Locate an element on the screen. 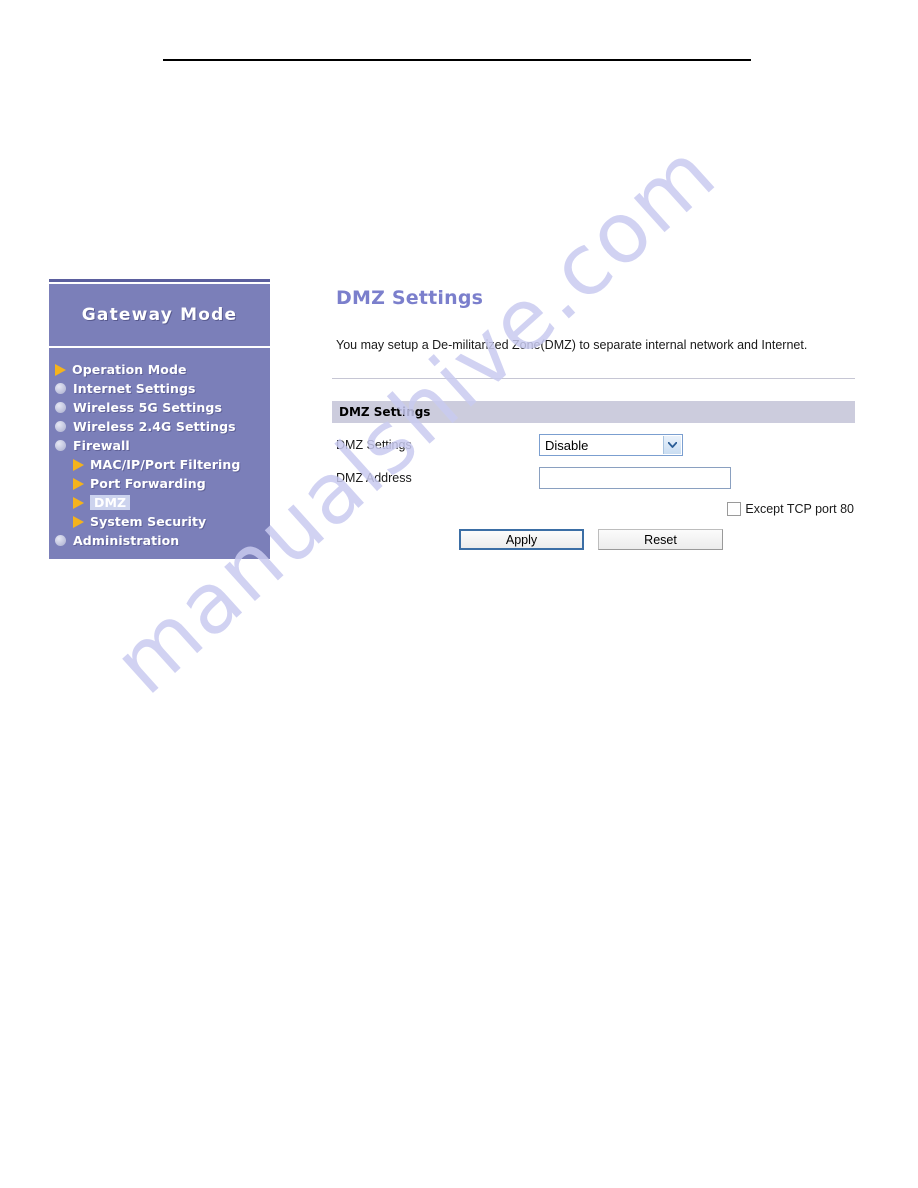 This screenshot has width=918, height=1188. sidebar-item-label: System Security is located at coordinates (148, 521).